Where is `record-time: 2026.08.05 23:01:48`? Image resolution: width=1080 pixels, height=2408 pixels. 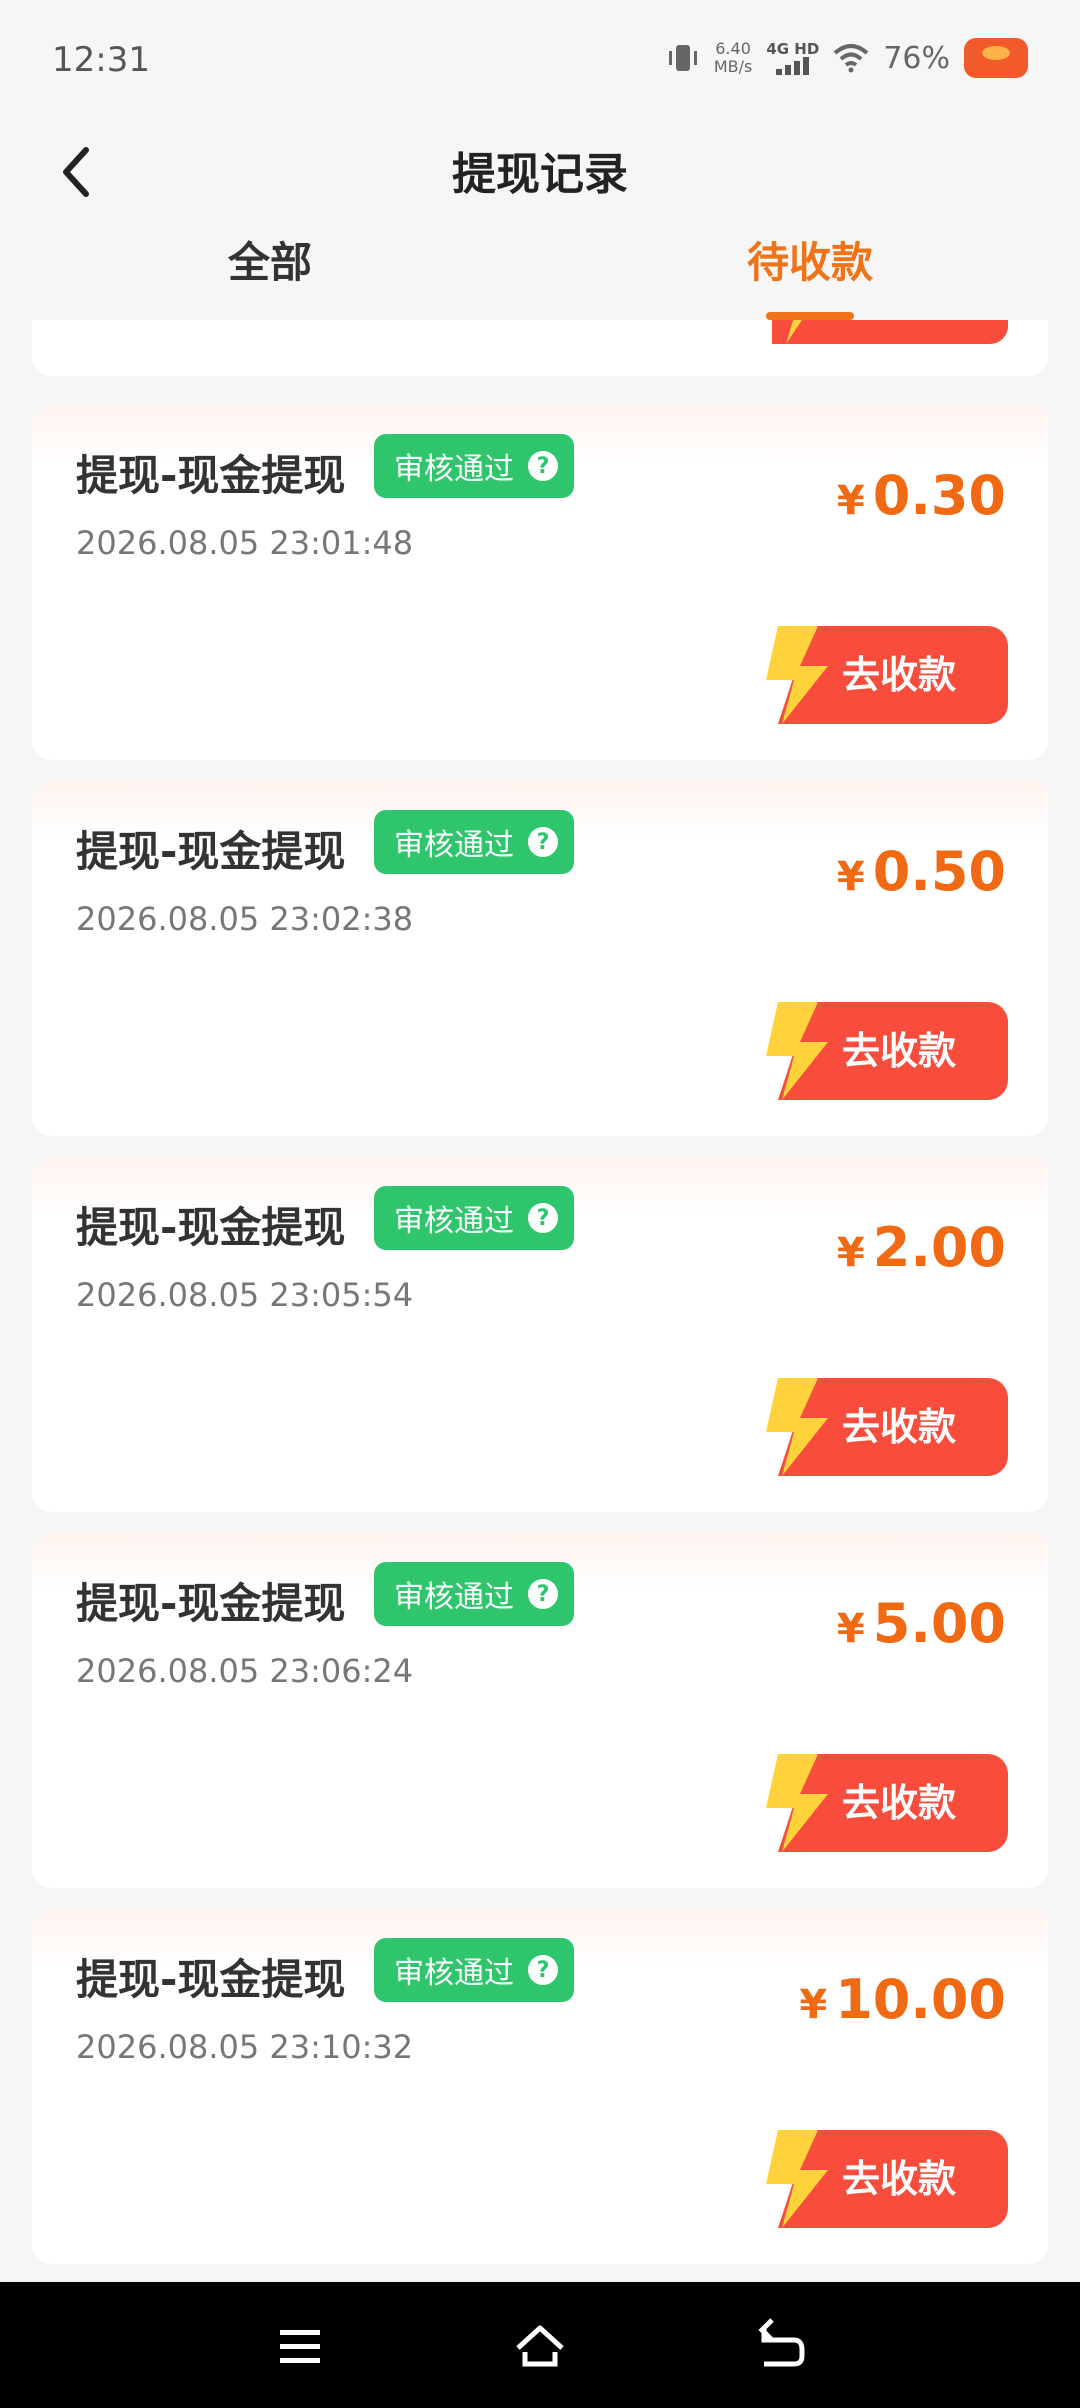 record-time: 2026.08.05 23:01:48 is located at coordinates (245, 543).